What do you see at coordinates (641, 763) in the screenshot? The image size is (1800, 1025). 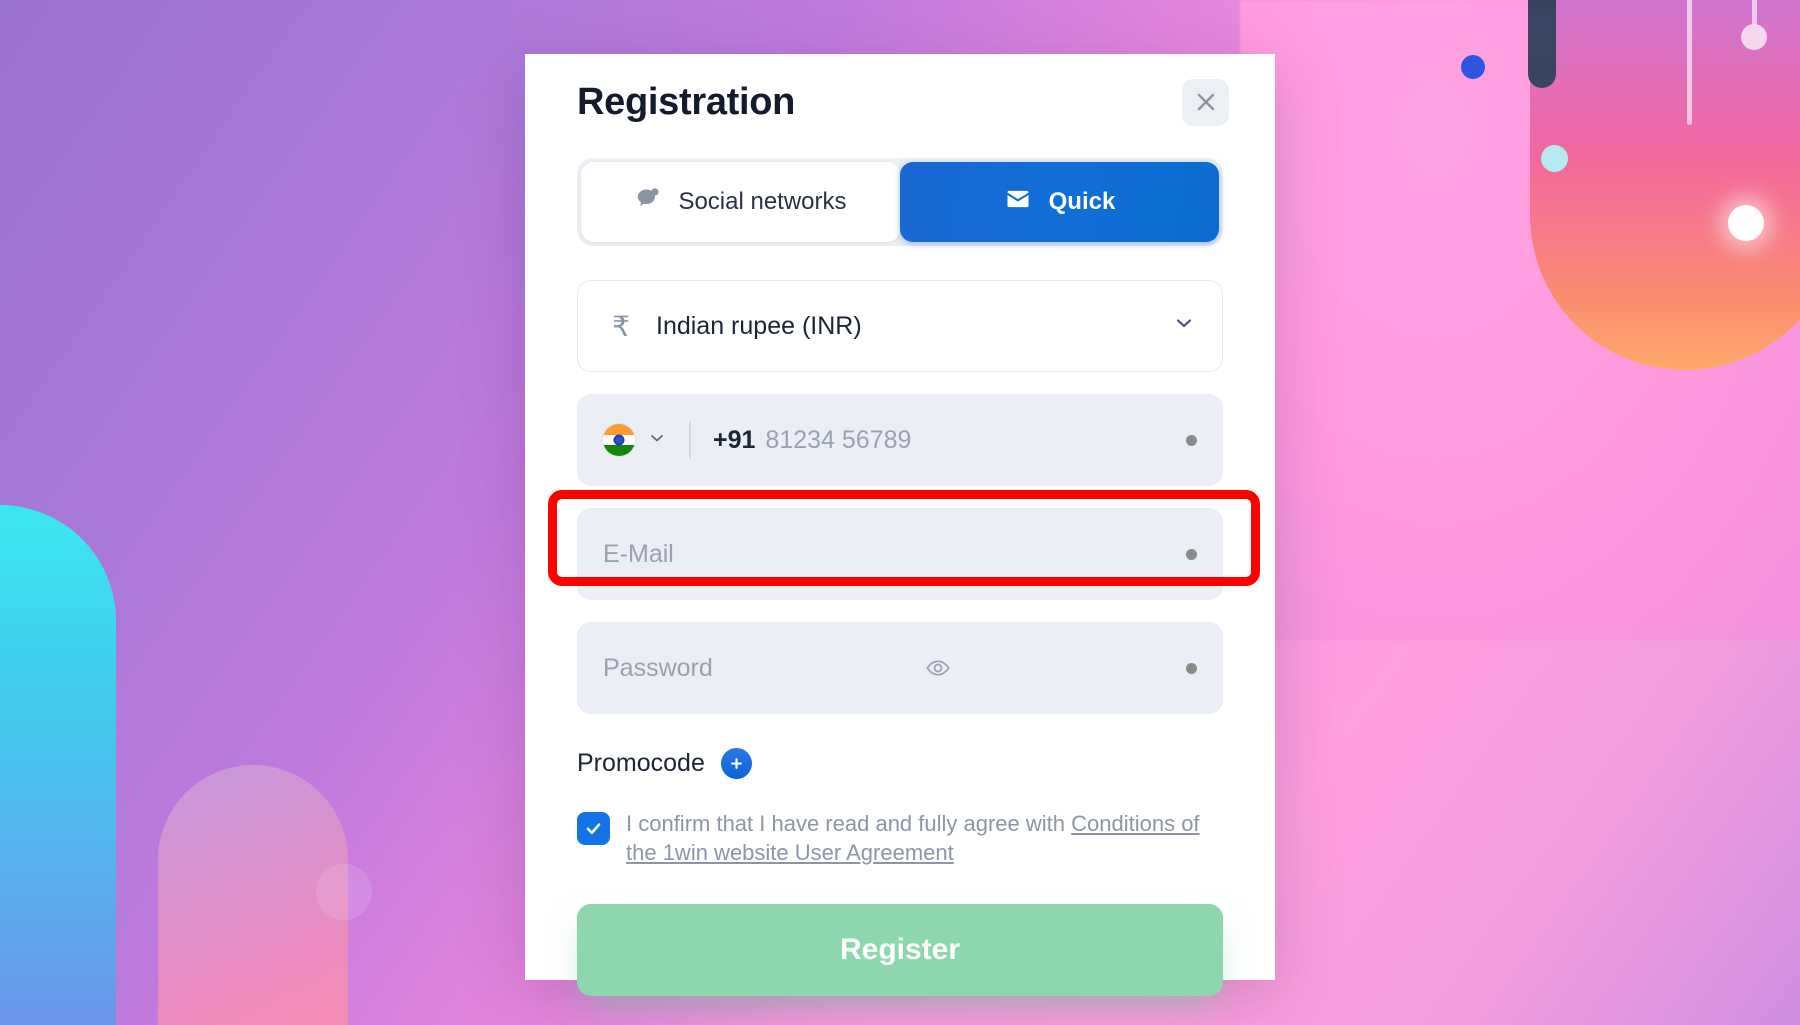 I see `promocode-label: Promocode` at bounding box center [641, 763].